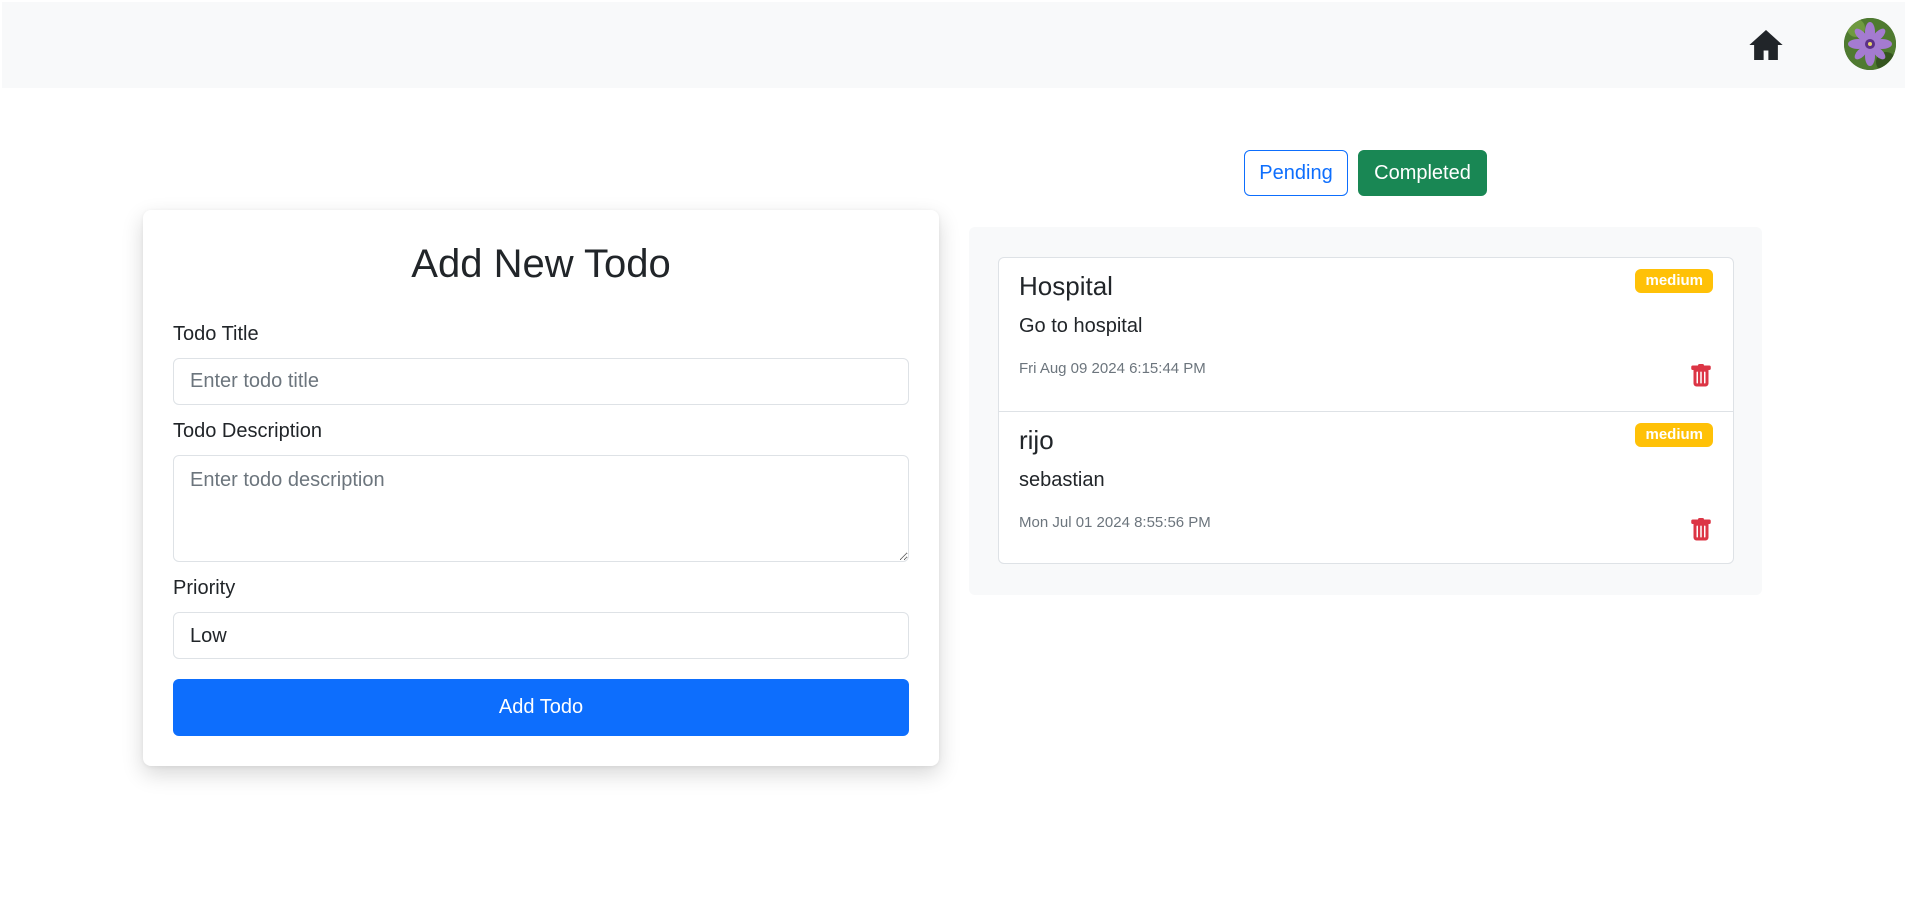 The width and height of the screenshot is (1905, 902). I want to click on todo-item-title: Hospital, so click(1066, 286).